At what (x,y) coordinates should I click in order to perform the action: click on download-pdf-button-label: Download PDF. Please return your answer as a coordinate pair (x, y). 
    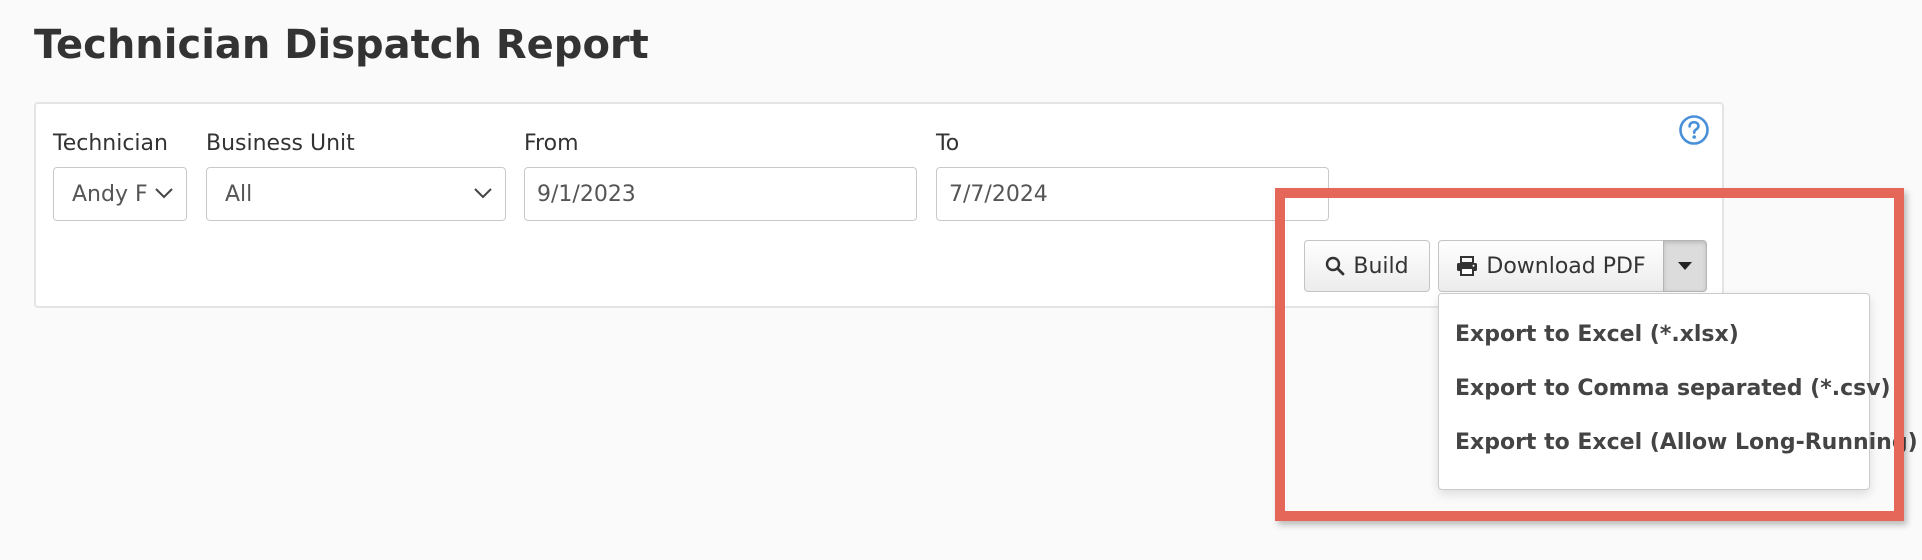
    Looking at the image, I should click on (1566, 266).